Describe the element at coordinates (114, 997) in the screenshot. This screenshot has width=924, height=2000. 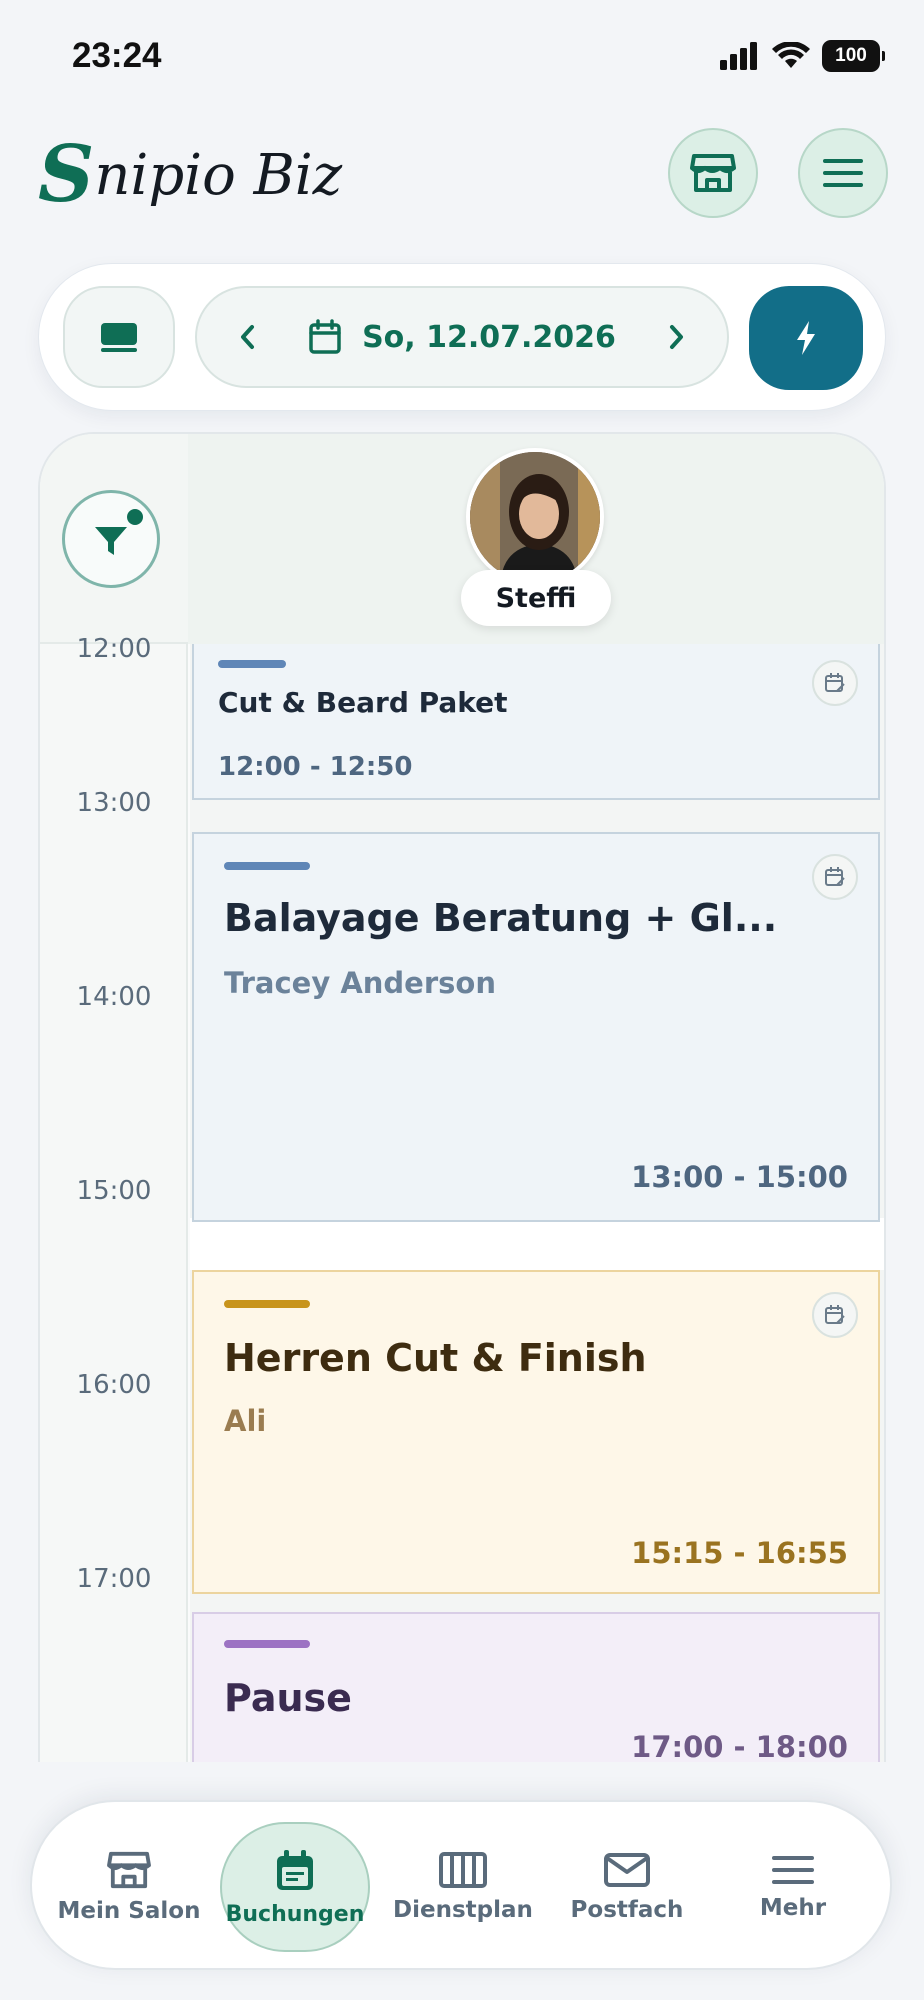
I see `time-label: 14:00` at that location.